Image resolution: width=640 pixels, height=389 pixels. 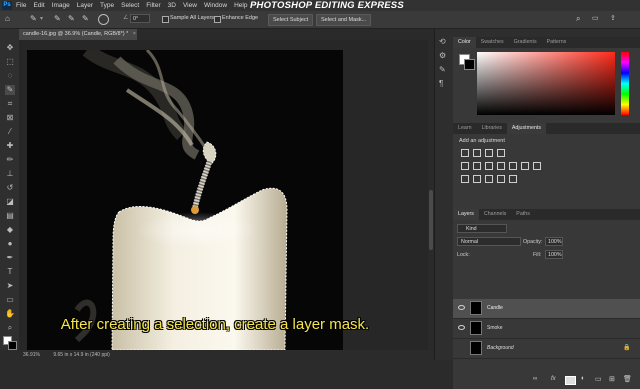 What do you see at coordinates (465, 153) in the screenshot?
I see `brightness-contrast-icon` at bounding box center [465, 153].